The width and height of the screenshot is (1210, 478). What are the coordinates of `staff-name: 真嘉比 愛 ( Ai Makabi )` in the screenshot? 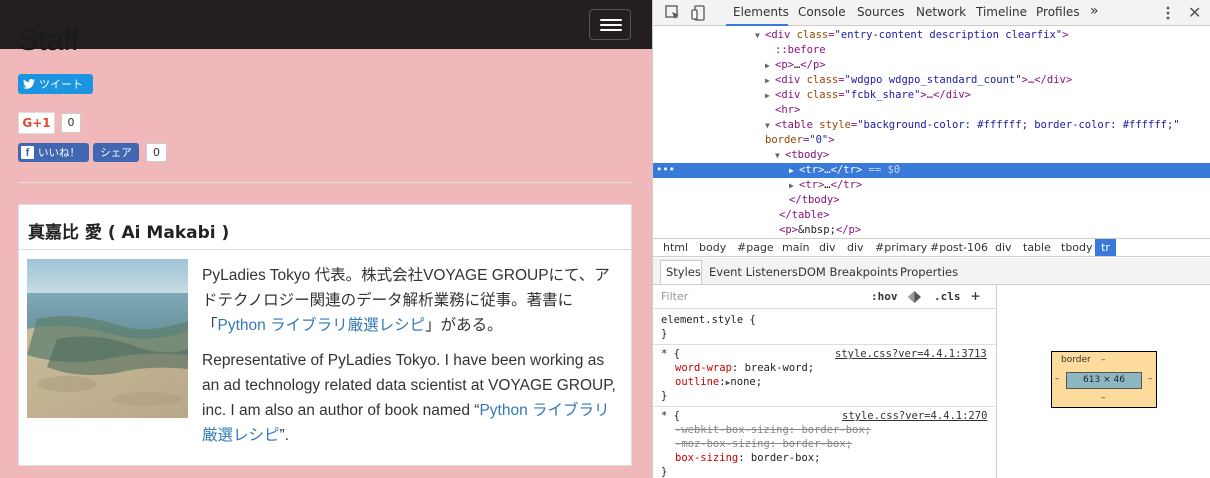 It's located at (129, 233).